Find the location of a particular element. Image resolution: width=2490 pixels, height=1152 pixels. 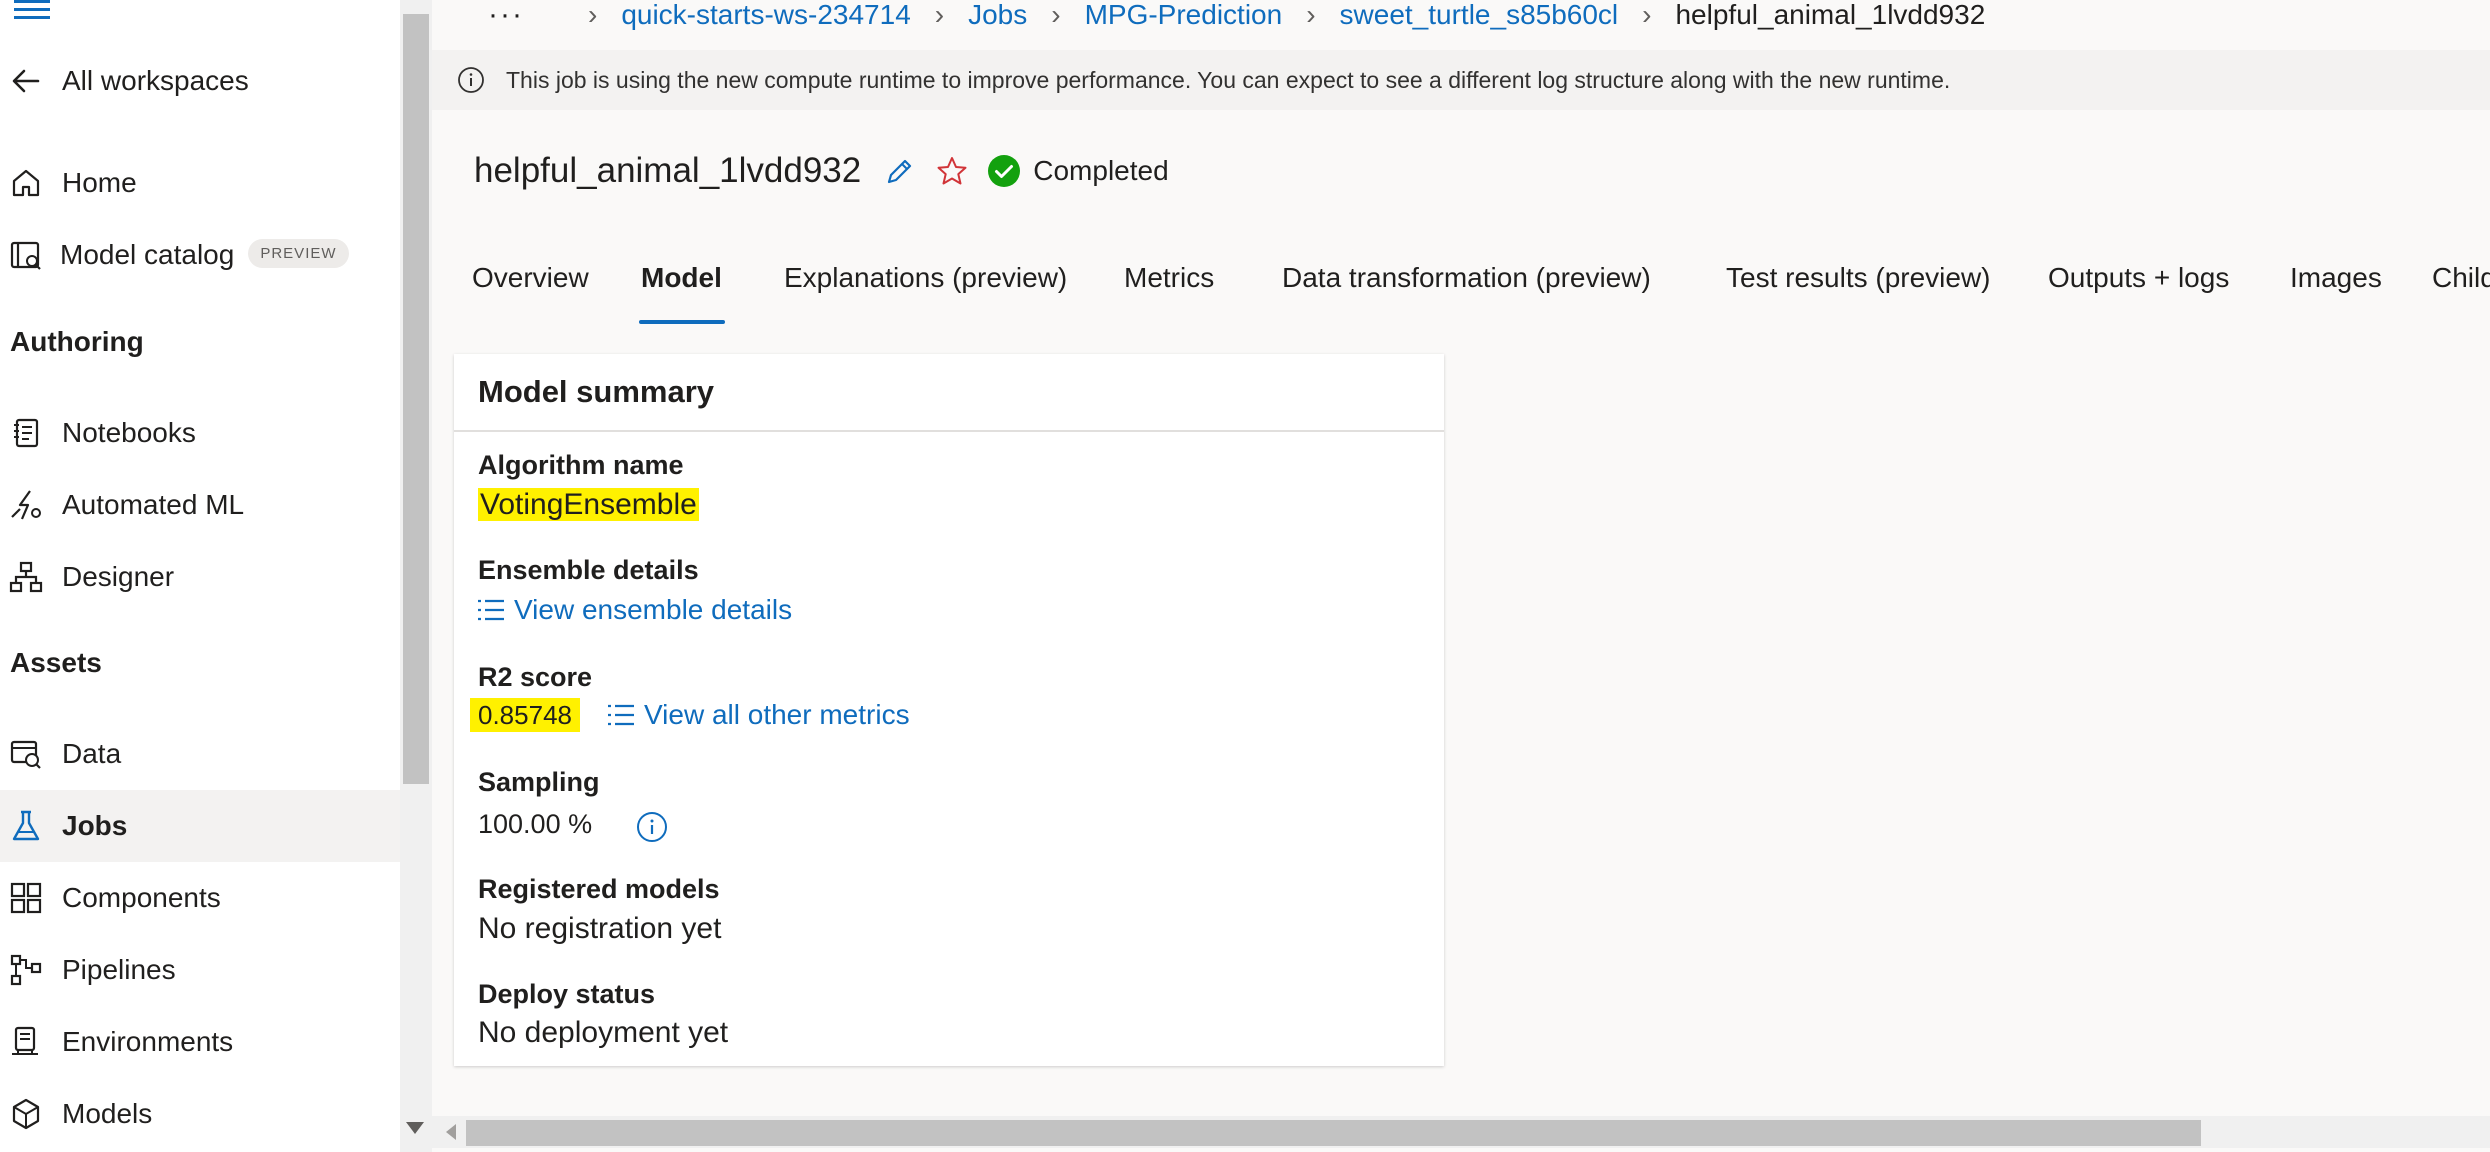

edit-pencil-icon is located at coordinates (900, 171).